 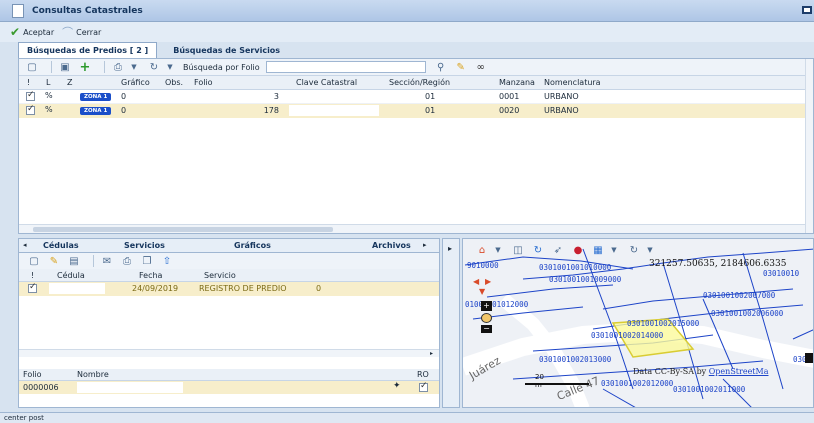 I want to click on door-icon: ⌒, so click(x=68, y=32).